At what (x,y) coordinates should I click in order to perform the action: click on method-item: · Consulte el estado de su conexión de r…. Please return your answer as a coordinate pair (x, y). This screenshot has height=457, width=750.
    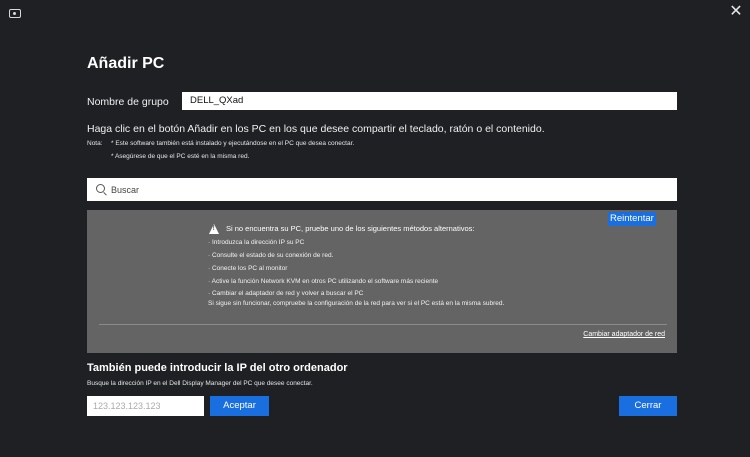
    Looking at the image, I should click on (271, 255).